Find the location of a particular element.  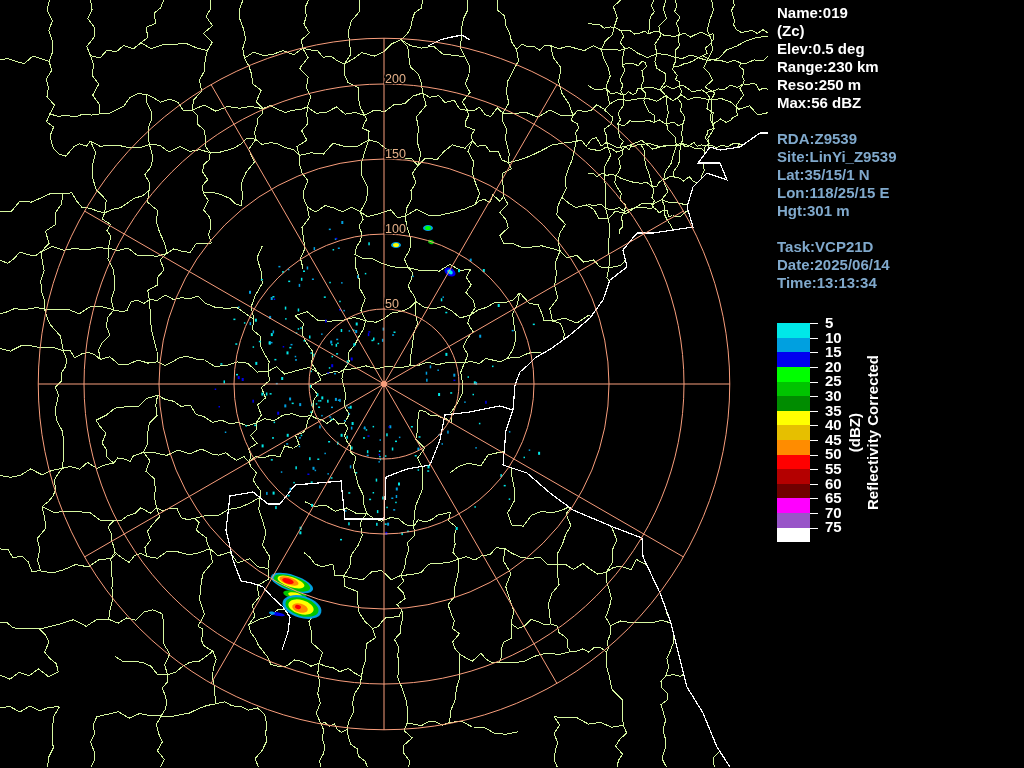

task-info-text: Date:2025/06/14 is located at coordinates (834, 265).